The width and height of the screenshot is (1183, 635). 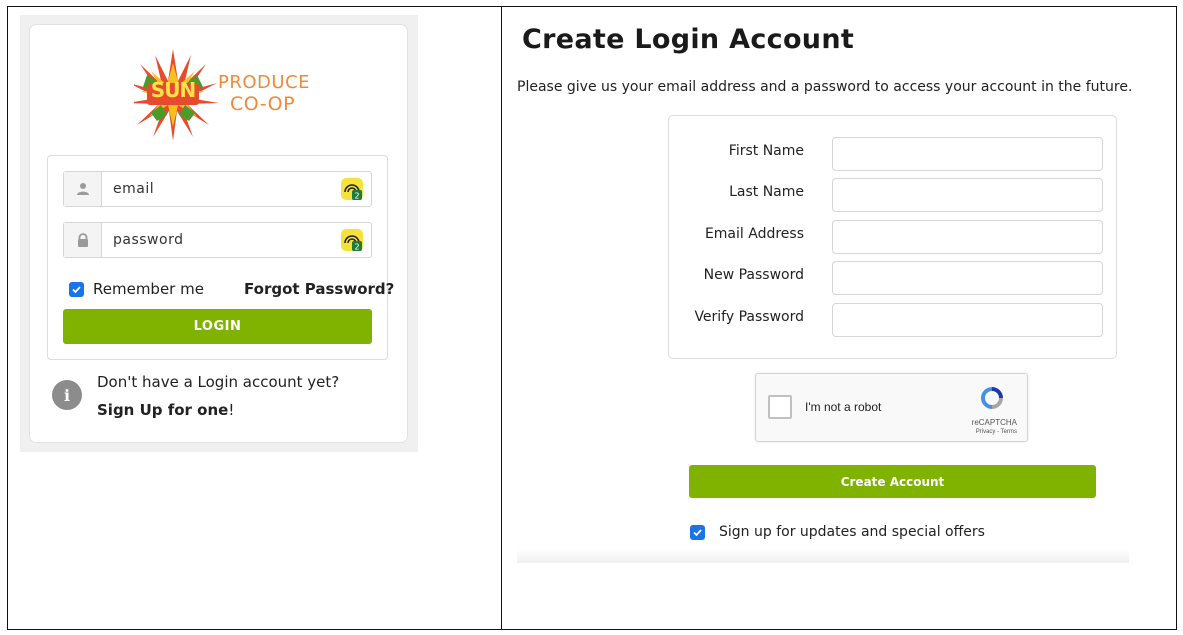 I want to click on remember-me-checkbox, so click(x=76, y=289).